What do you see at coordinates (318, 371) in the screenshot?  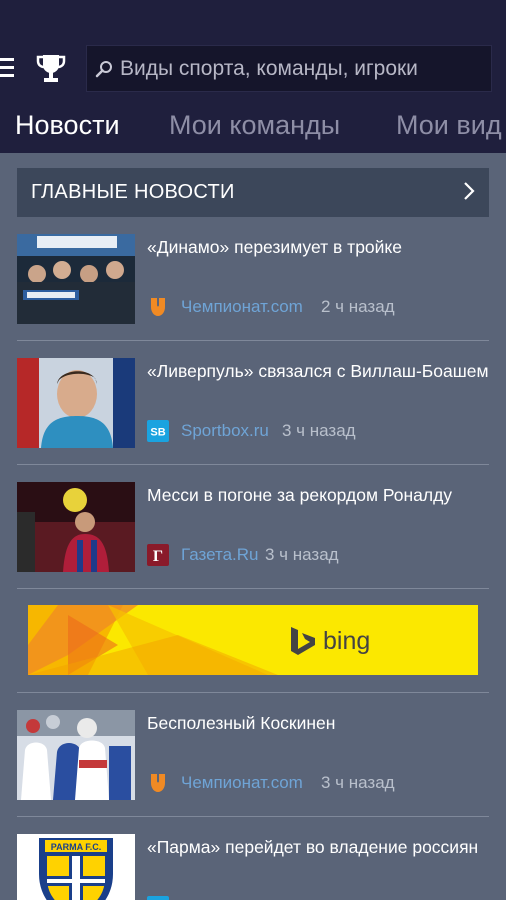 I see `news-headline: «Ливерпуль» связался с Виллаш-Боашем` at bounding box center [318, 371].